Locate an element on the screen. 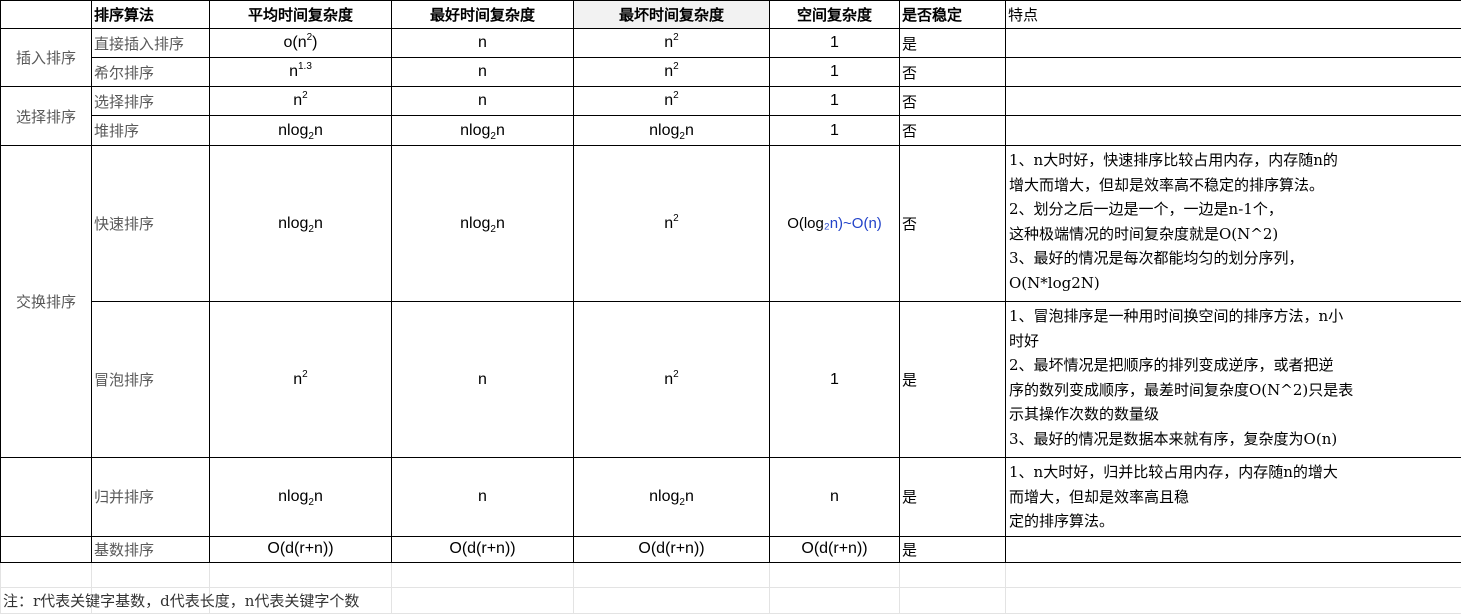 The height and width of the screenshot is (614, 1461). avg-complexity-cell: O(d(r+n)) is located at coordinates (301, 549).